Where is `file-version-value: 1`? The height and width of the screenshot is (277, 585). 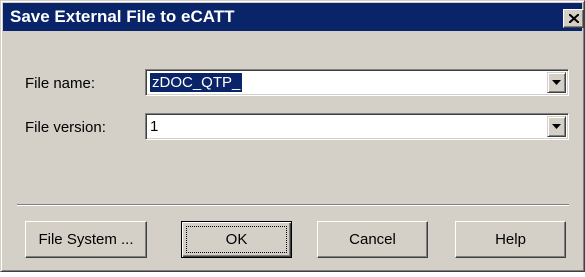
file-version-value: 1 is located at coordinates (154, 126).